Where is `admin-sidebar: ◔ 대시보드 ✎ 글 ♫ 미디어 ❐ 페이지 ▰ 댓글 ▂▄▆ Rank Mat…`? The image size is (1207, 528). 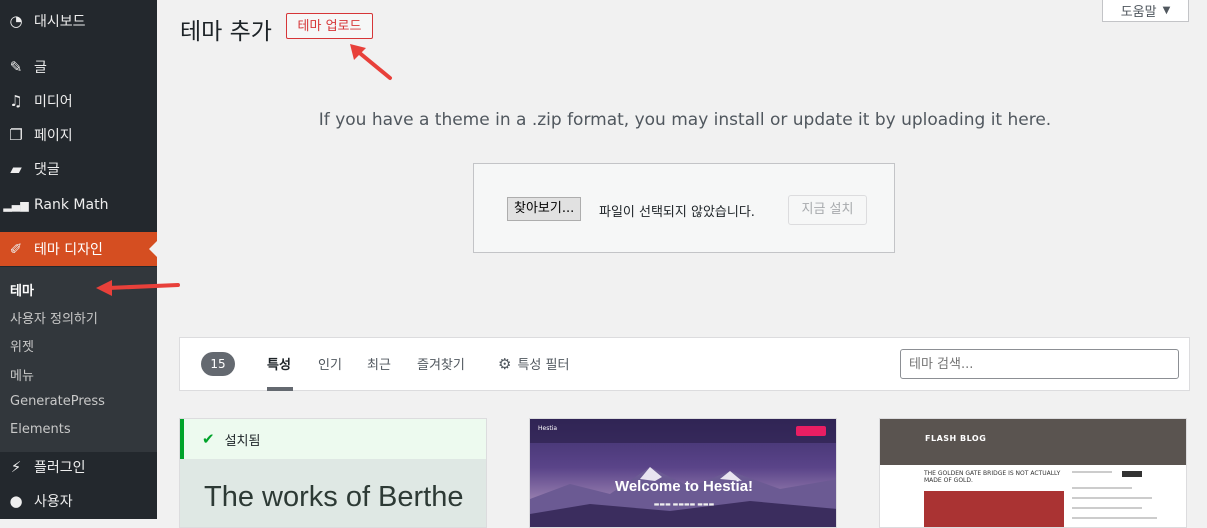
admin-sidebar: ◔ 대시보드 ✎ 글 ♫ 미디어 ❐ 페이지 ▰ 댓글 ▂▄▆ Rank Mat… is located at coordinates (78, 259).